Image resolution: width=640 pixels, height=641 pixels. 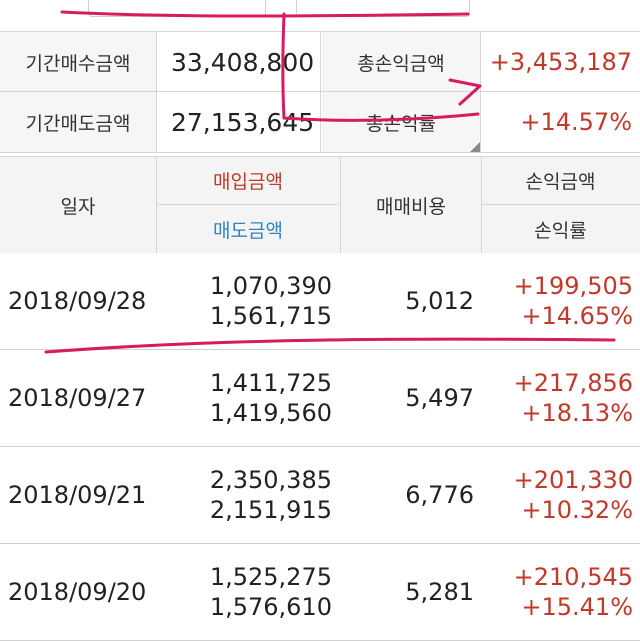 What do you see at coordinates (270, 577) in the screenshot?
I see `row-buy-amount: 1,525,275` at bounding box center [270, 577].